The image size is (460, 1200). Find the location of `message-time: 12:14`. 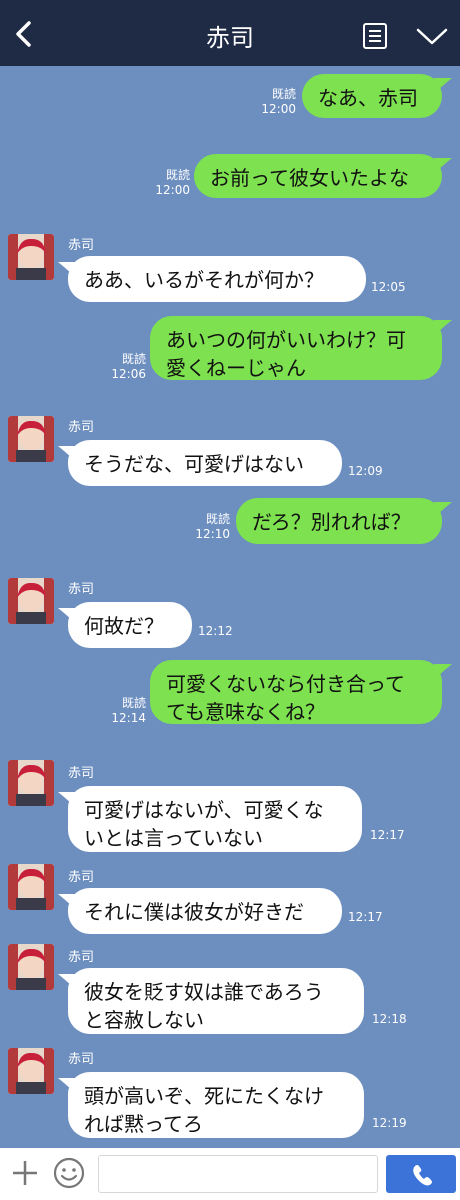

message-time: 12:14 is located at coordinates (128, 718).